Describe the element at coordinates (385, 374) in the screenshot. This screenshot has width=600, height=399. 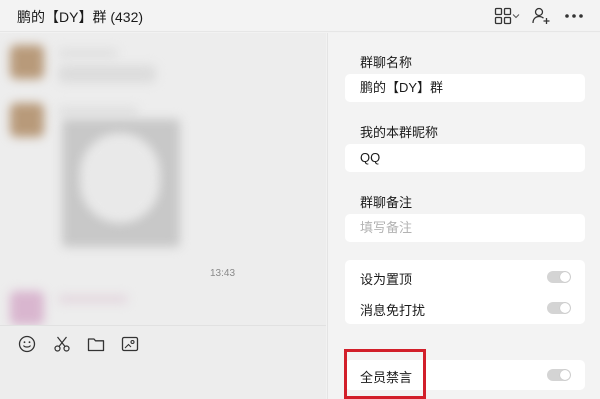
I see `highlight-box` at that location.